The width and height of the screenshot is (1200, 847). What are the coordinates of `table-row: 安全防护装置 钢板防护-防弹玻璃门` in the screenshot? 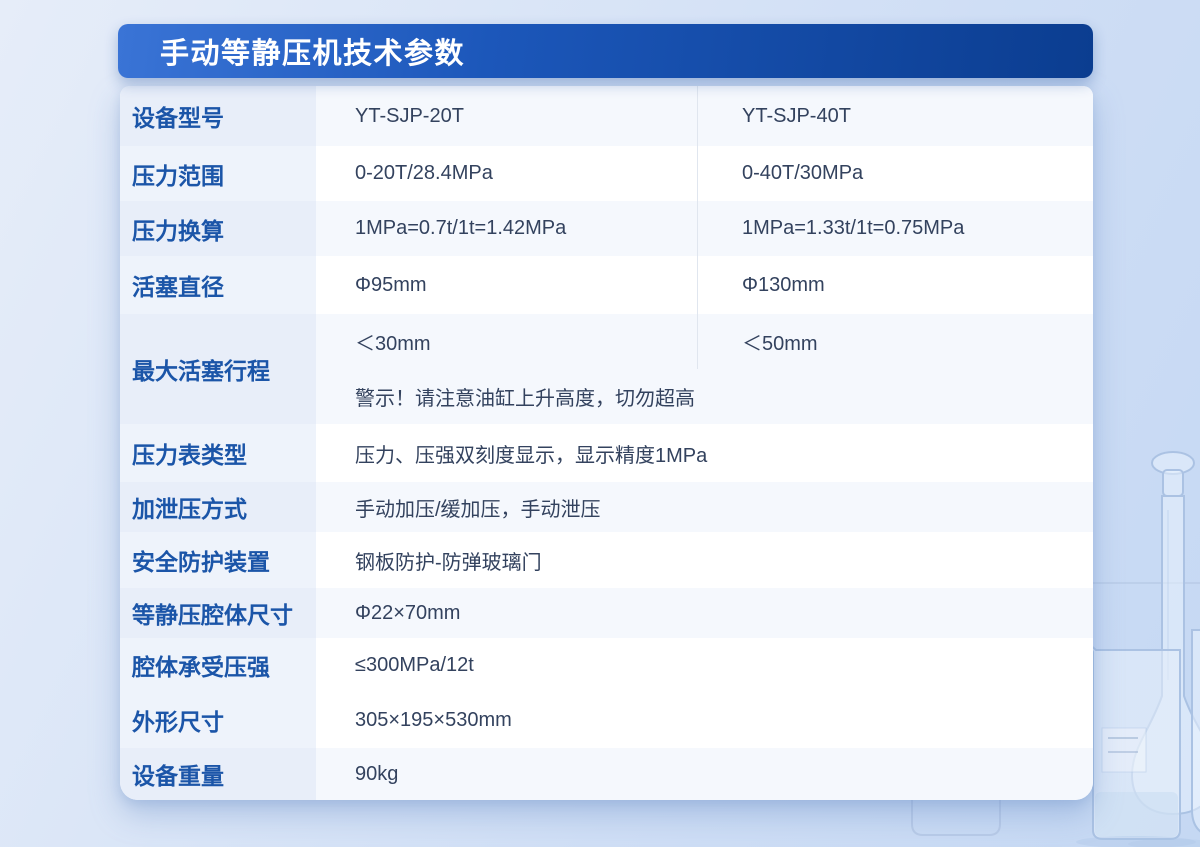 It's located at (606, 560).